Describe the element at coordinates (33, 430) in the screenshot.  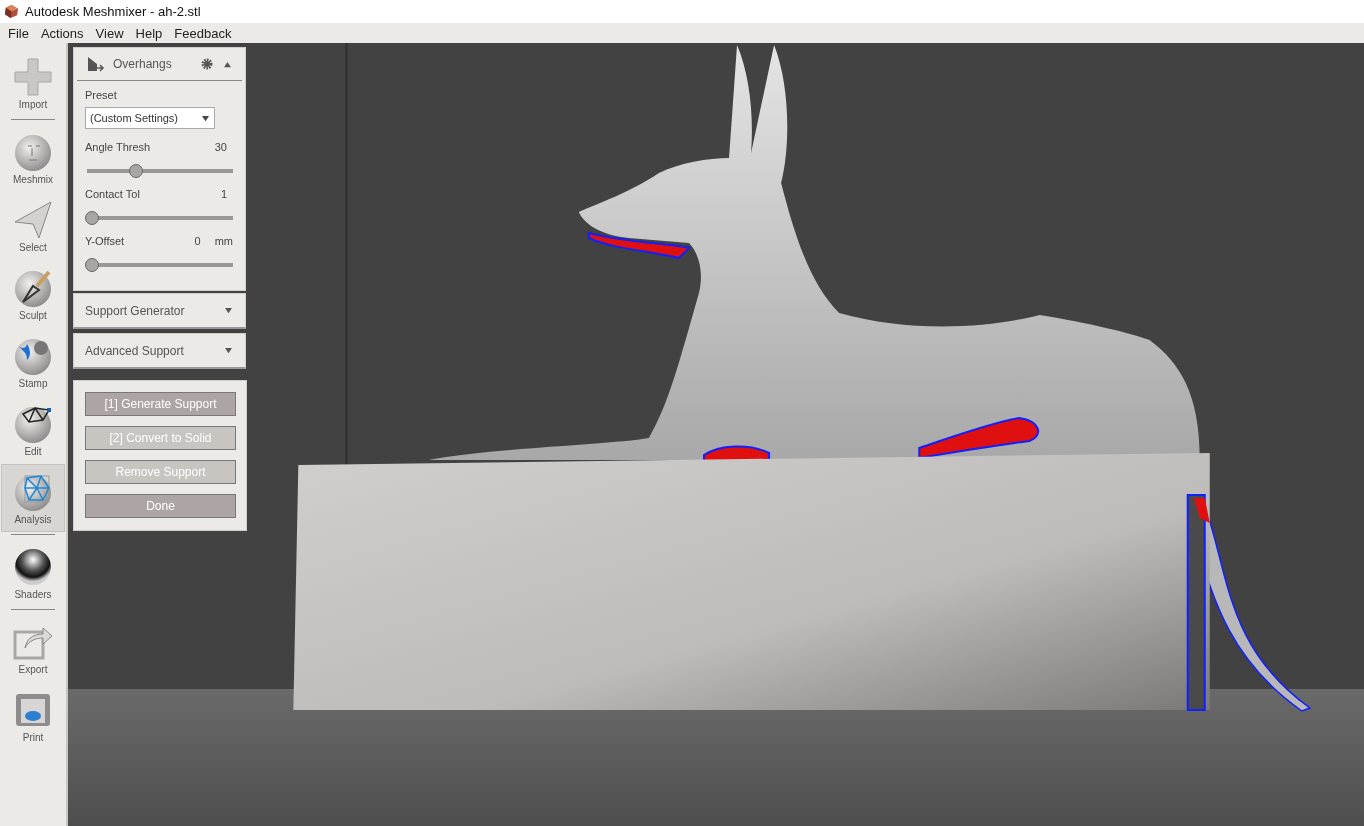
I see `tool-button: Edit` at that location.